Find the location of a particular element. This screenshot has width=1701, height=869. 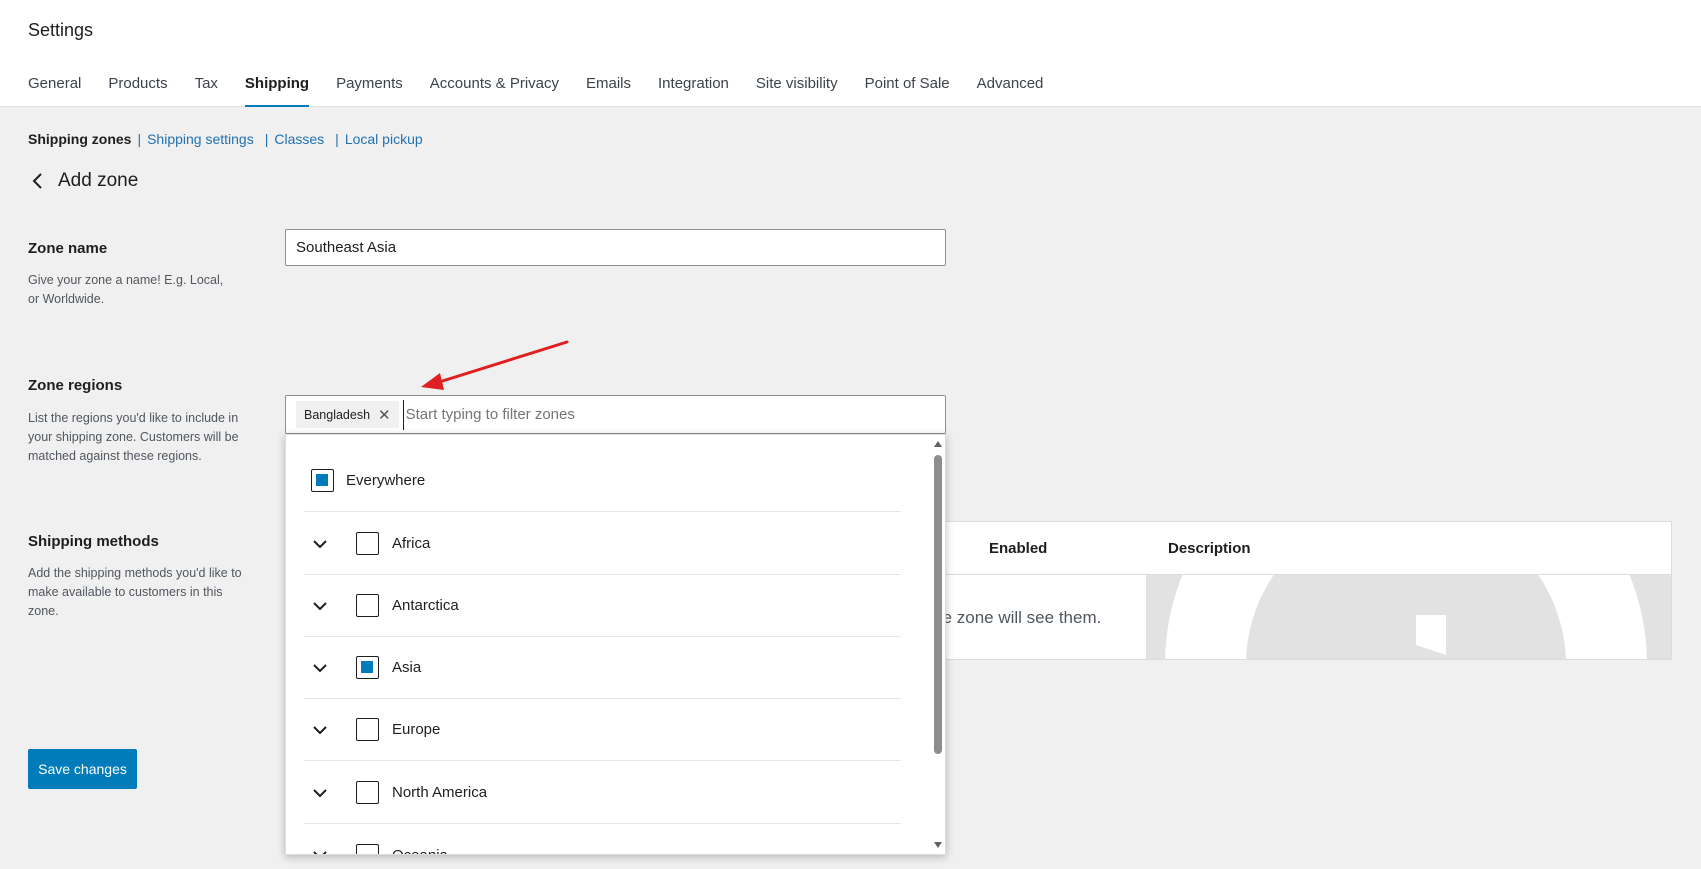

option-label: Africa is located at coordinates (411, 543).